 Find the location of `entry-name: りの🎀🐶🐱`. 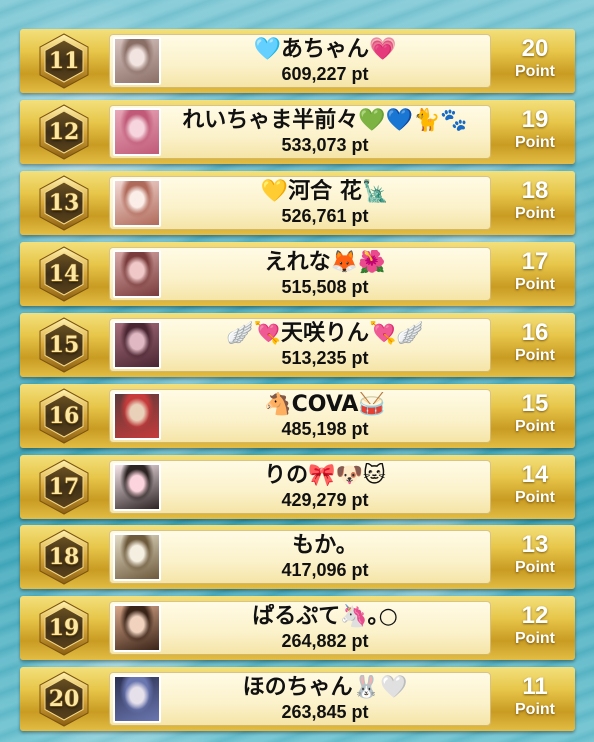

entry-name: りの🎀🐶🐱 is located at coordinates (325, 475).